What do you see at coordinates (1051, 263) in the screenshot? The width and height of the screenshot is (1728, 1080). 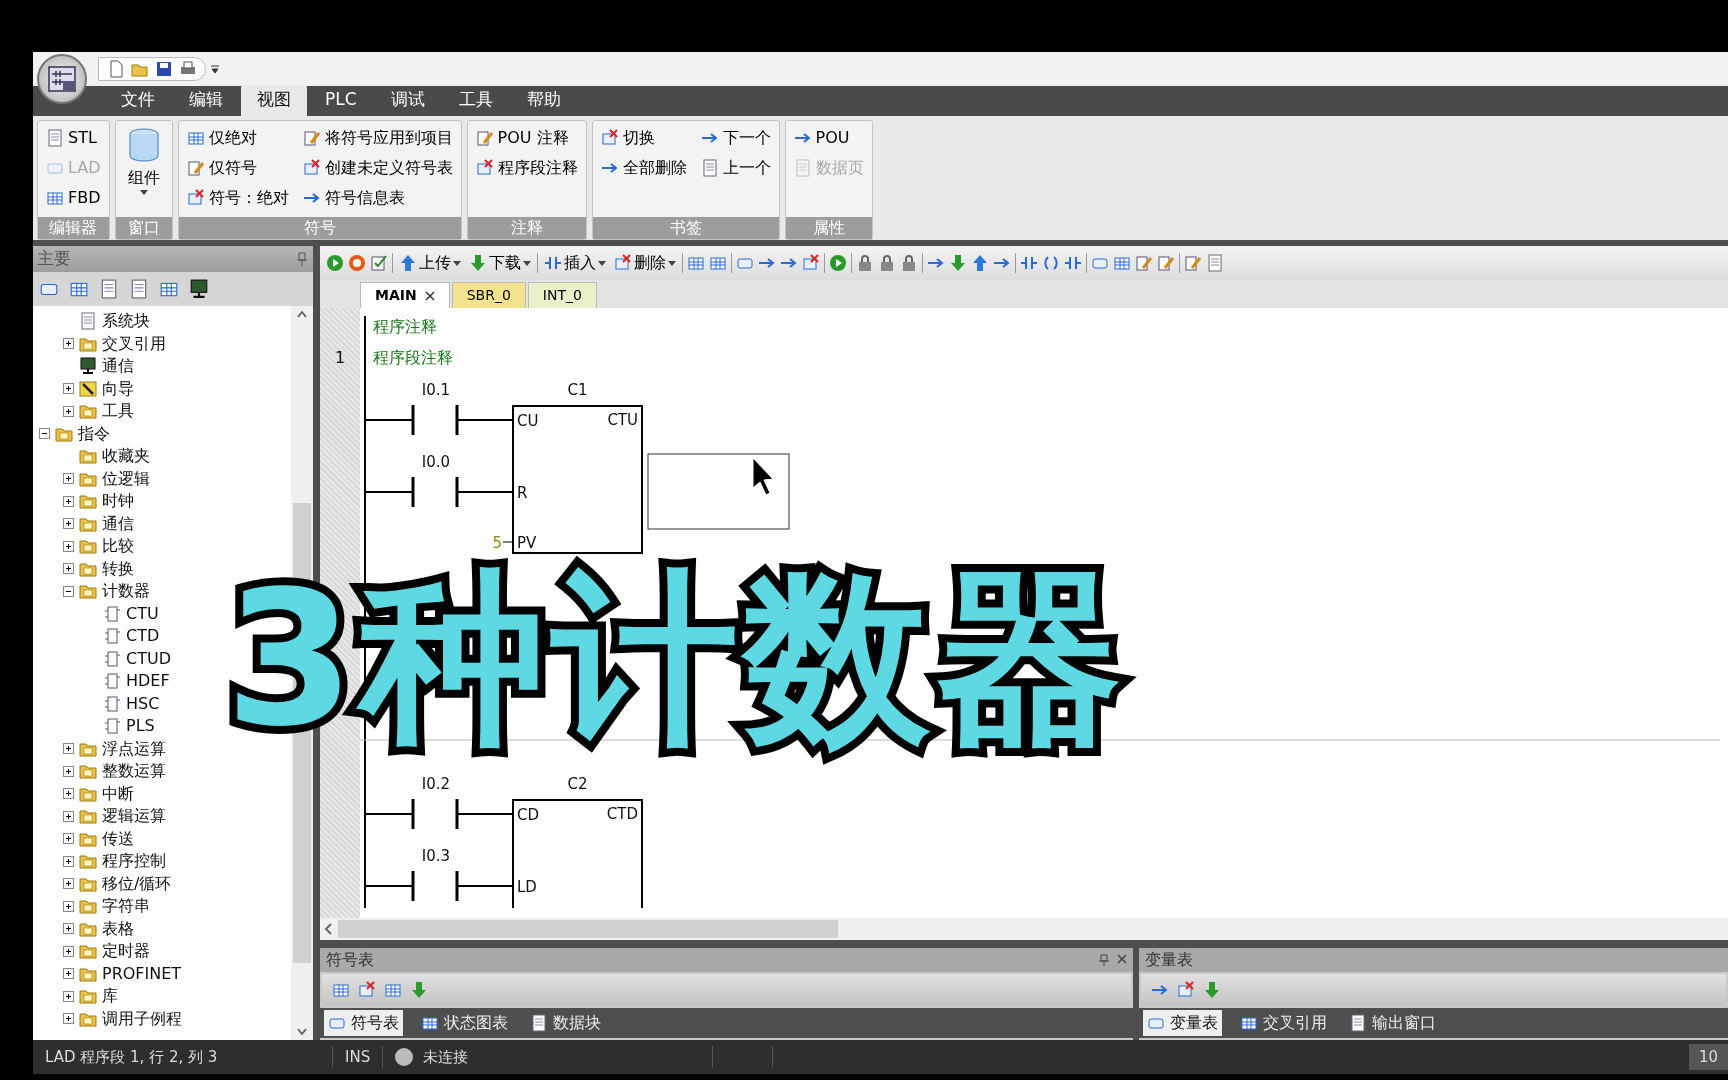 I see `coil-icon` at bounding box center [1051, 263].